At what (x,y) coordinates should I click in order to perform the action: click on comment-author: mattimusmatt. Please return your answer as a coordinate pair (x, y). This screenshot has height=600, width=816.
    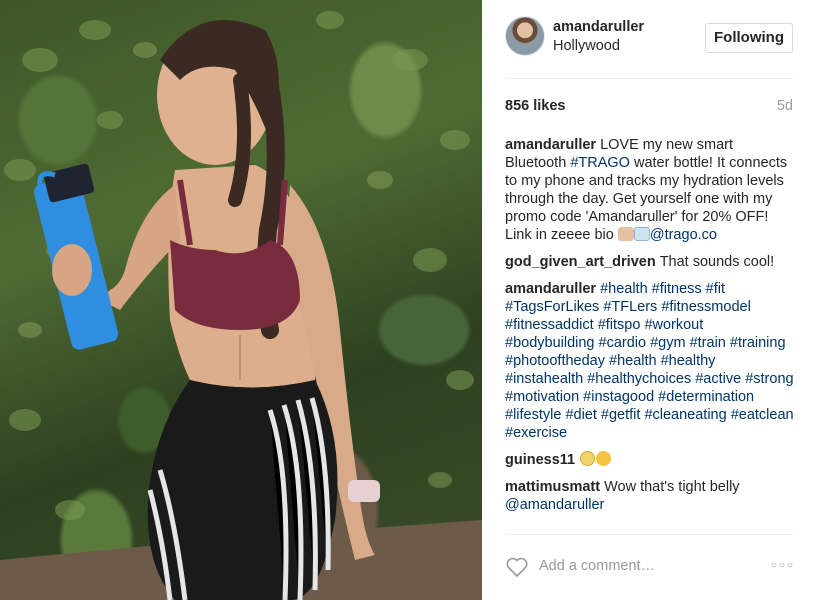
    Looking at the image, I should click on (552, 487).